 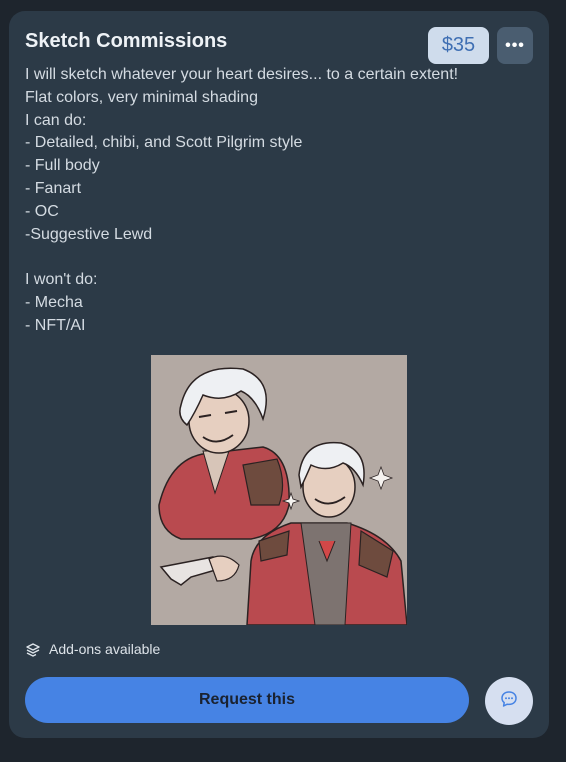 I want to click on description-line: - Mecha, so click(x=54, y=302).